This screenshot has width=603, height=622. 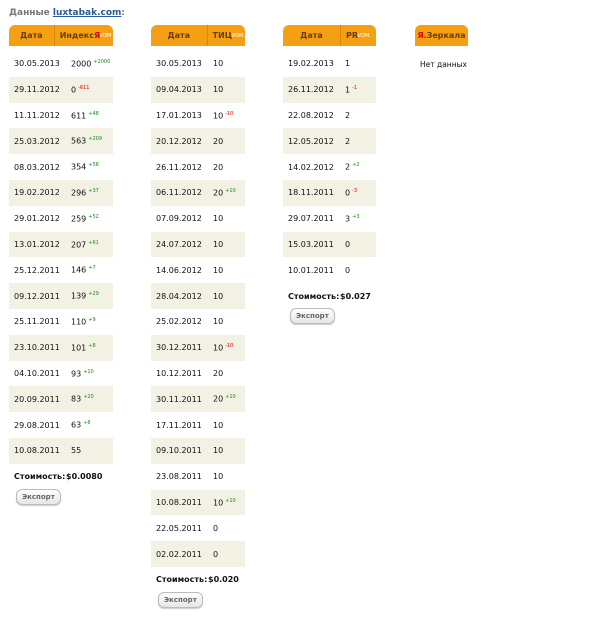 I want to click on table-row: 22.08.2012 2, so click(x=329, y=116).